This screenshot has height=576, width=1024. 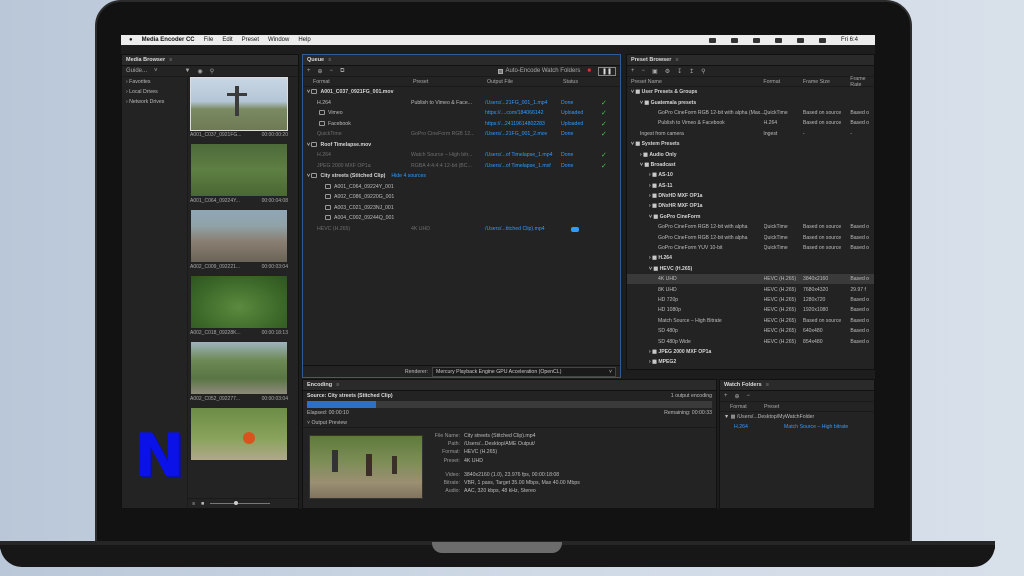 I want to click on stop-icon: ■, so click(x=589, y=71).